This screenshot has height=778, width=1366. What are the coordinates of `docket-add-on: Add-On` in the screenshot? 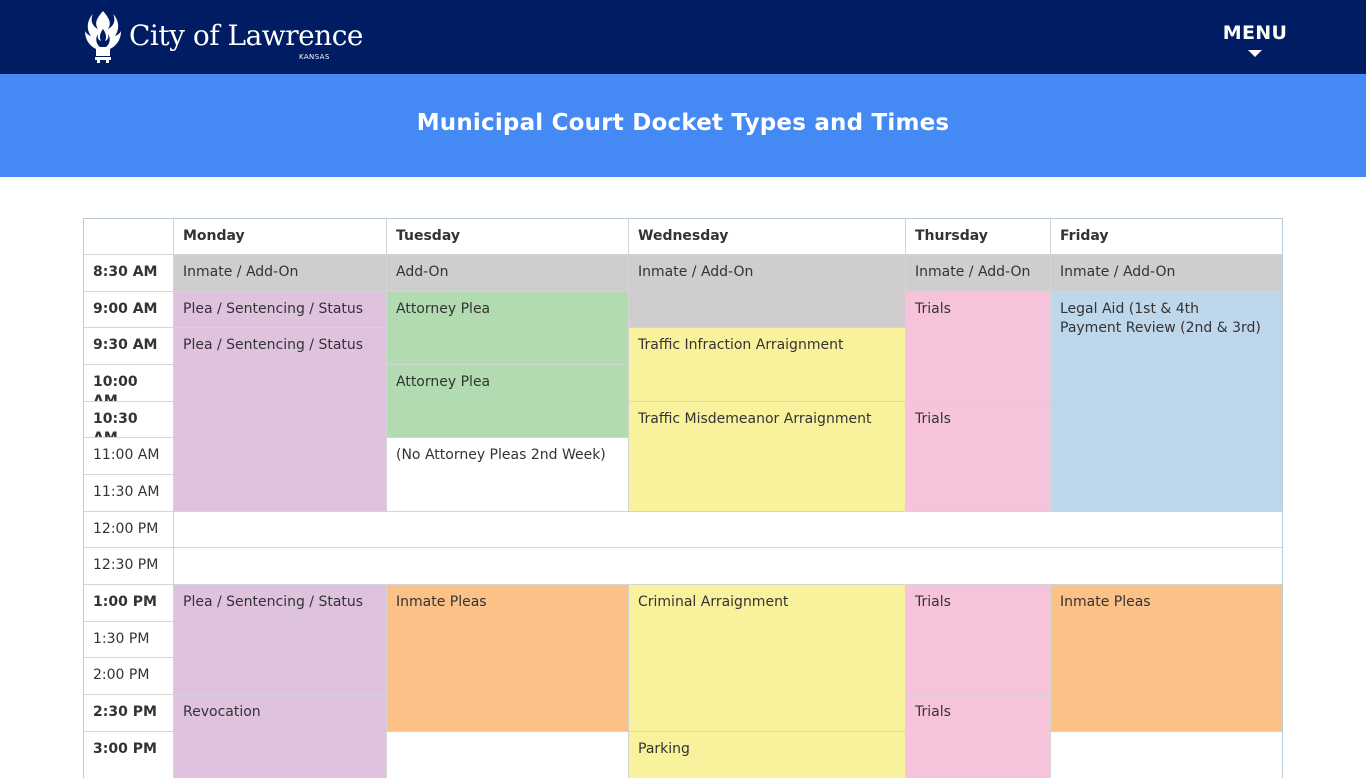 It's located at (507, 272).